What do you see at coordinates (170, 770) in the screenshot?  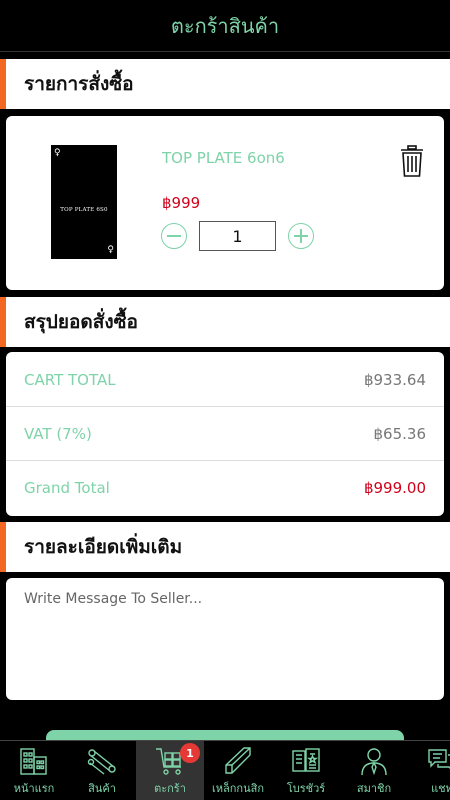 I see `nav-item-cart: ตะกร้า 1` at bounding box center [170, 770].